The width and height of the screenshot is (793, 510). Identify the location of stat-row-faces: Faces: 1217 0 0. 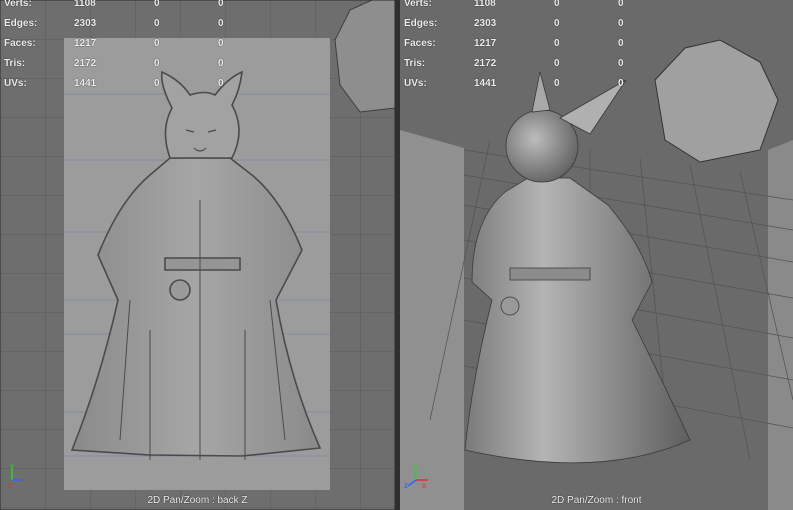
(114, 43).